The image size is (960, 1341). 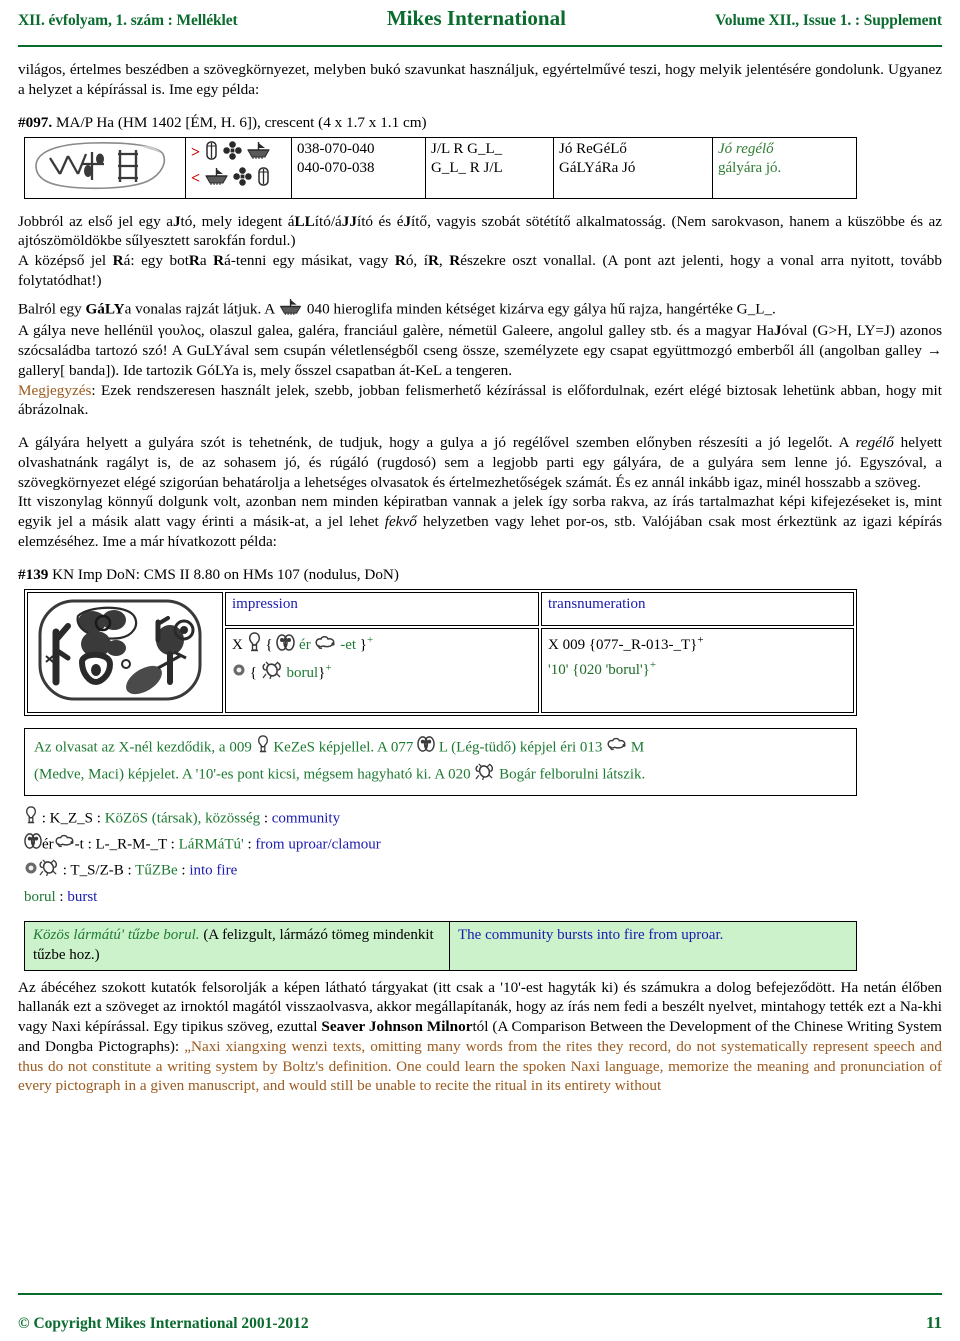 What do you see at coordinates (874, 443) in the screenshot?
I see `p7-italic: regélő` at bounding box center [874, 443].